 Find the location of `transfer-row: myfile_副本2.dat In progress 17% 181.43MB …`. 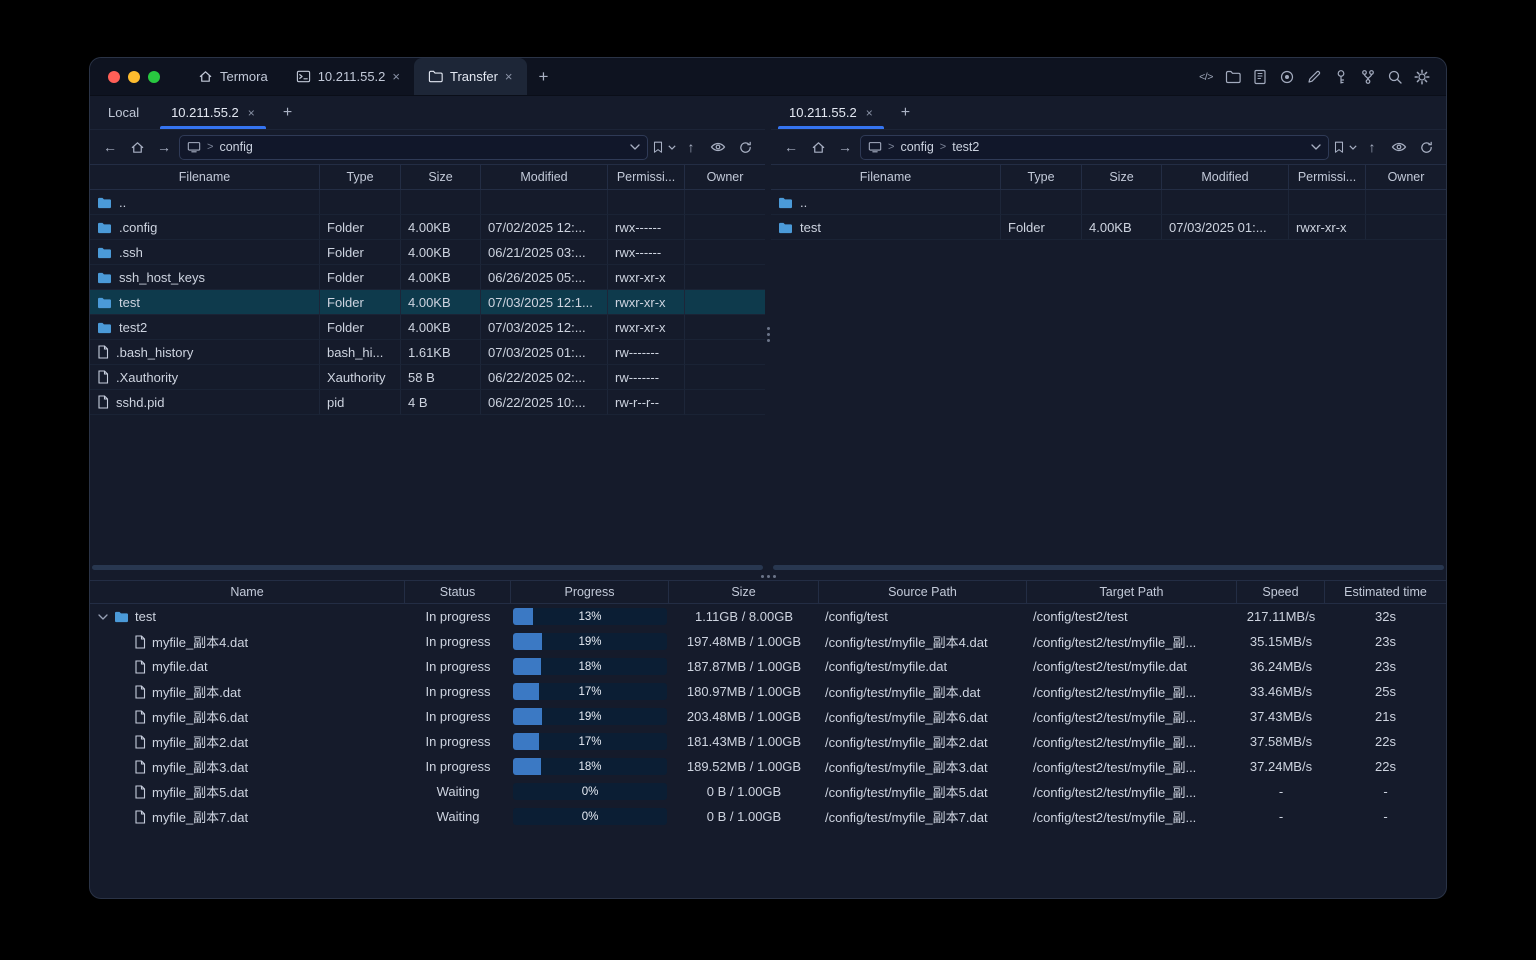

transfer-row: myfile_副本2.dat In progress 17% 181.43MB … is located at coordinates (768, 741).